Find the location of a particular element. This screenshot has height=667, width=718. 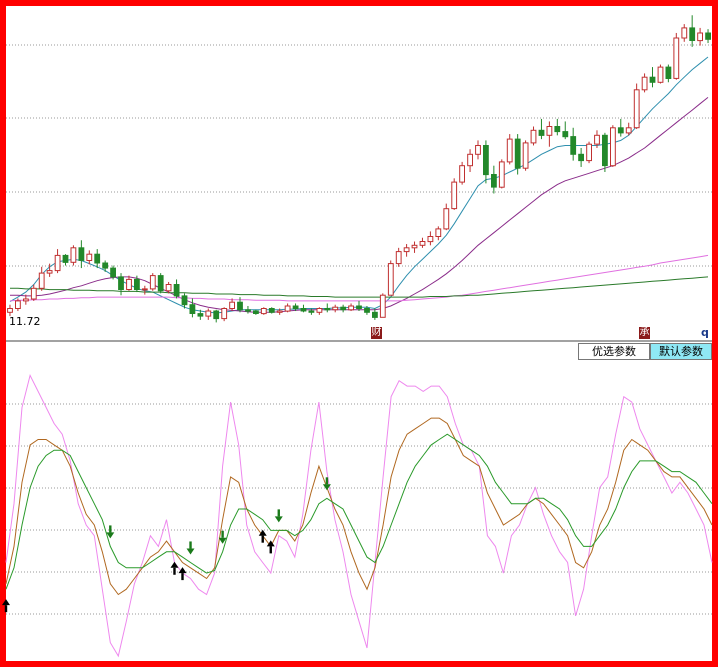

optimal-params-button: 优选参数 is located at coordinates (614, 351).